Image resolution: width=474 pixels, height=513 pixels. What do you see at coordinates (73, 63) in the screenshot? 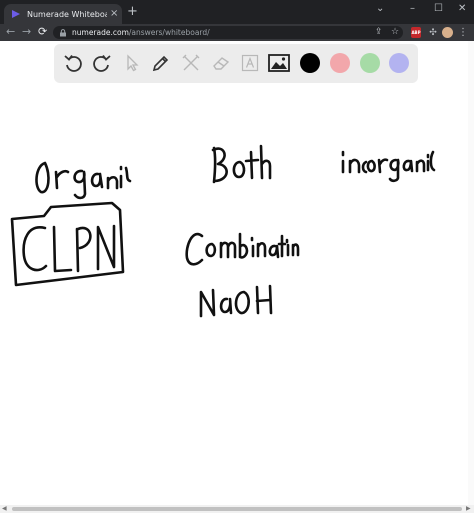
I see `undo-icon` at bounding box center [73, 63].